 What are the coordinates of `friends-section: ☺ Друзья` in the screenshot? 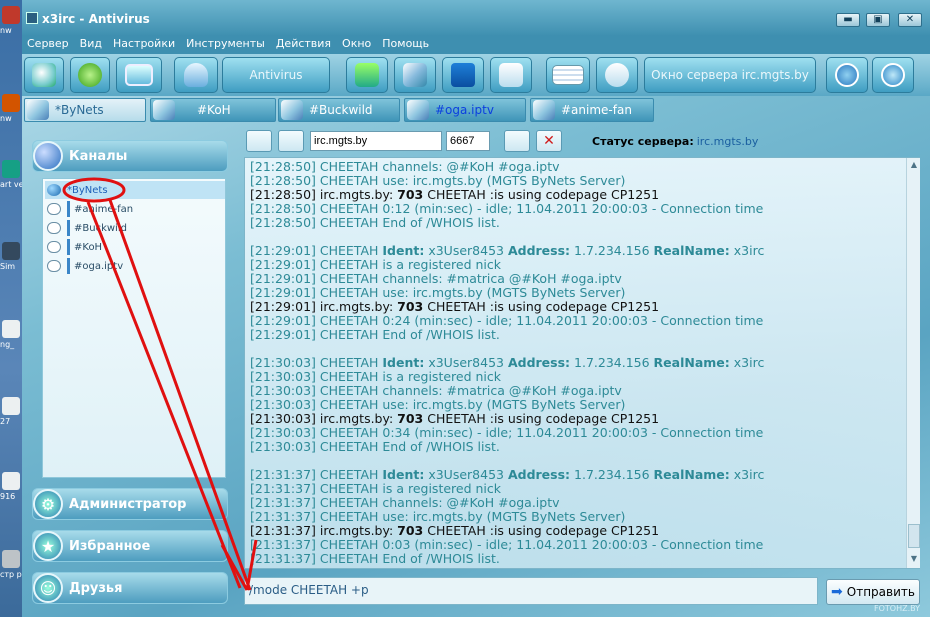 It's located at (130, 588).